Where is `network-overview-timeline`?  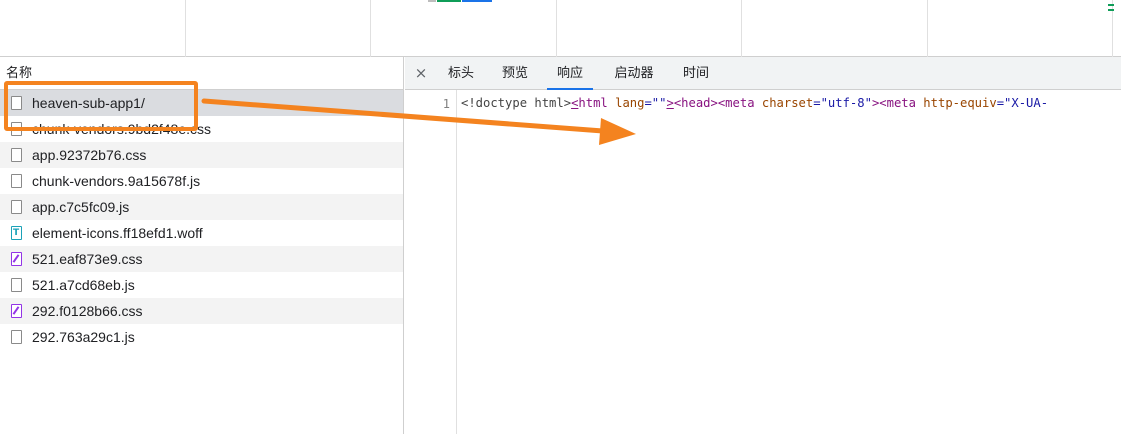
network-overview-timeline is located at coordinates (560, 28).